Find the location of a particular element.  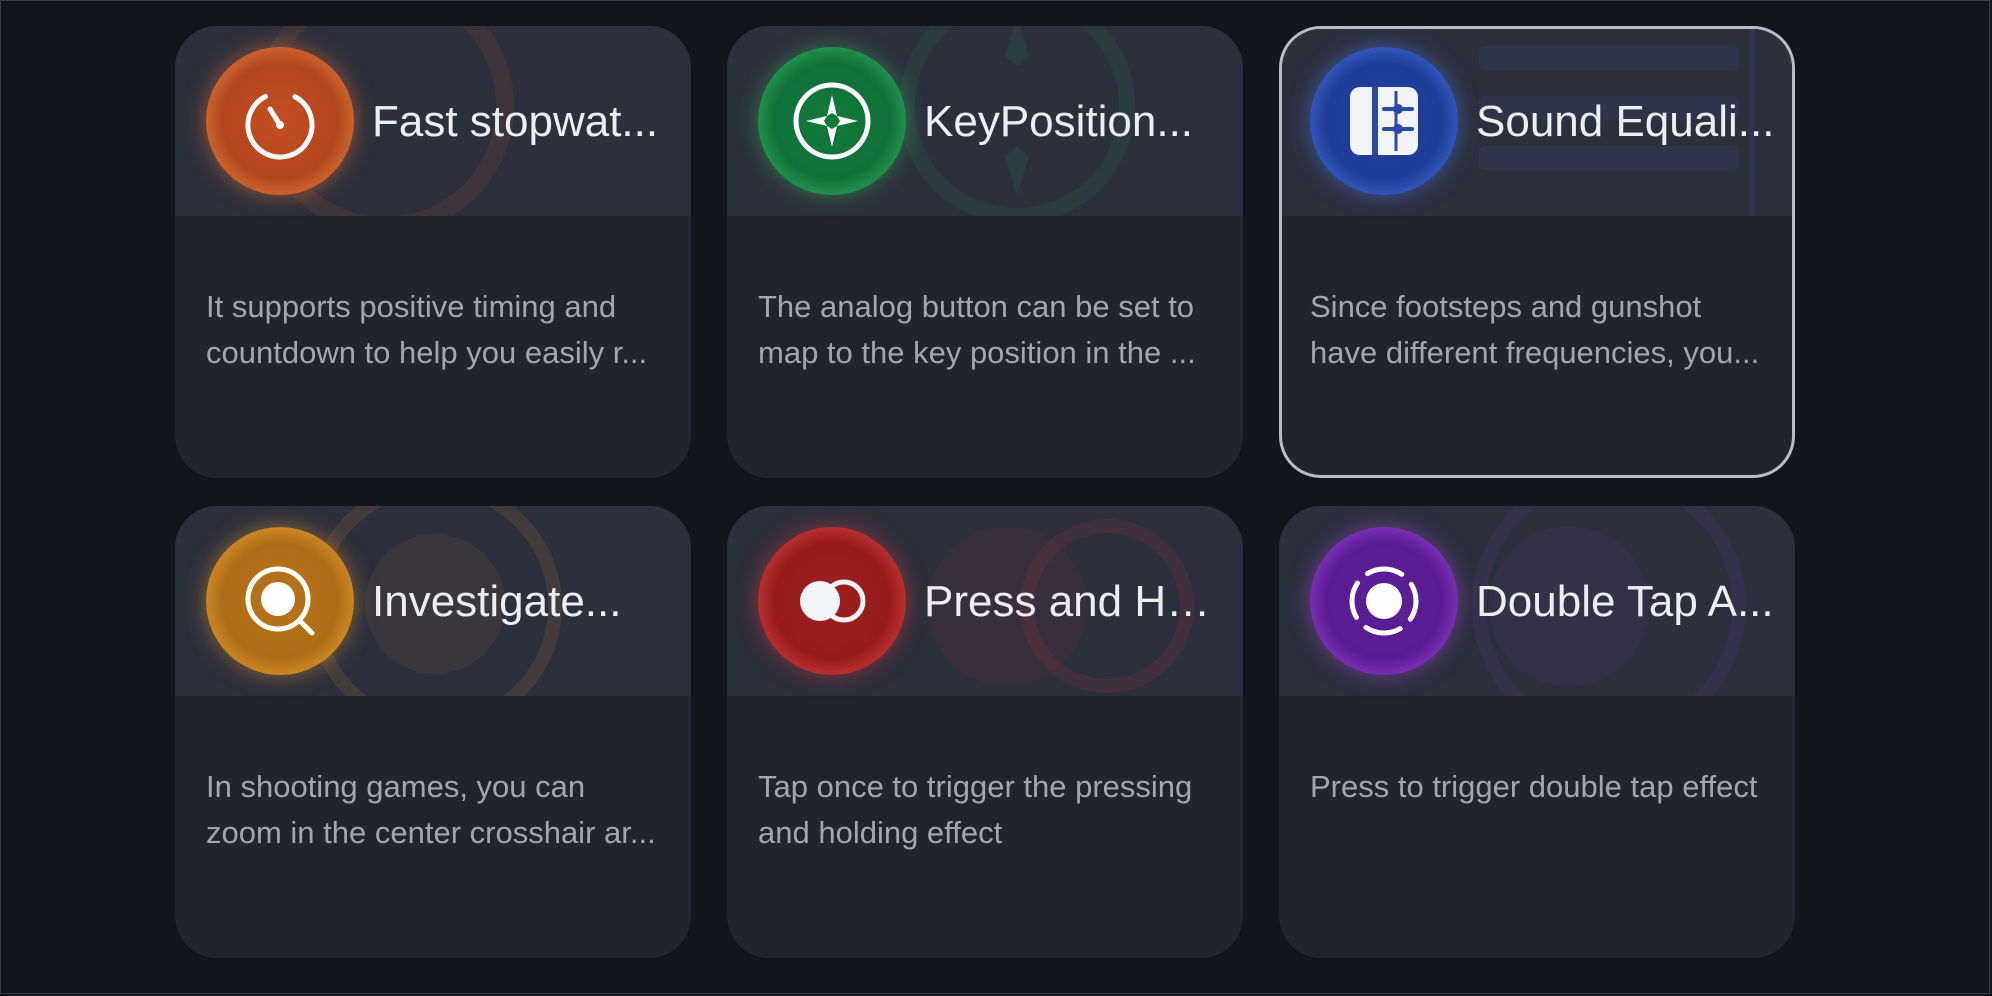

stopwatch-icon is located at coordinates (280, 121).